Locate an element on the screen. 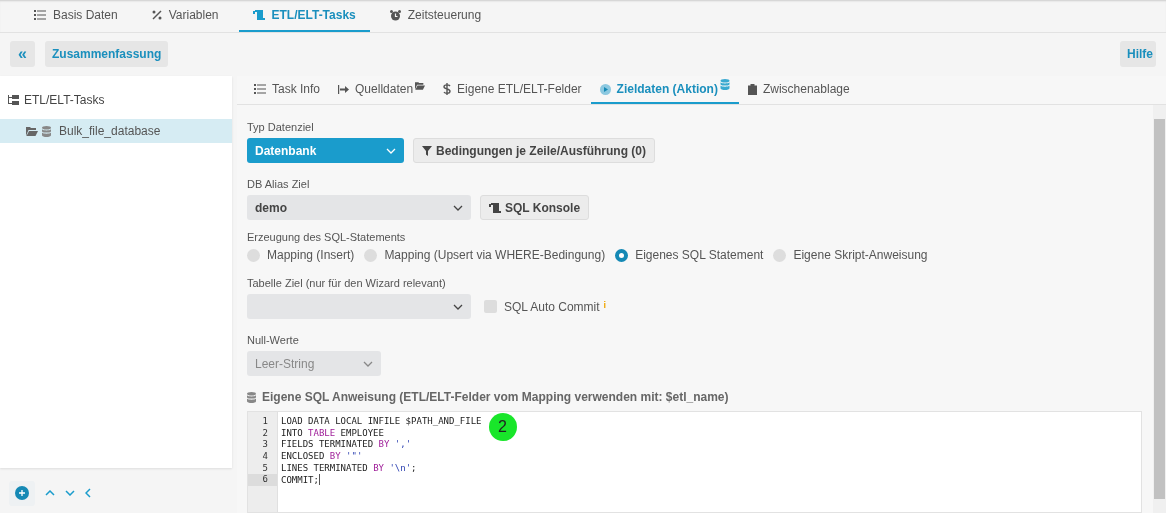 The image size is (1166, 513). tree-title: ETL/ELT-Tasks is located at coordinates (64, 100).